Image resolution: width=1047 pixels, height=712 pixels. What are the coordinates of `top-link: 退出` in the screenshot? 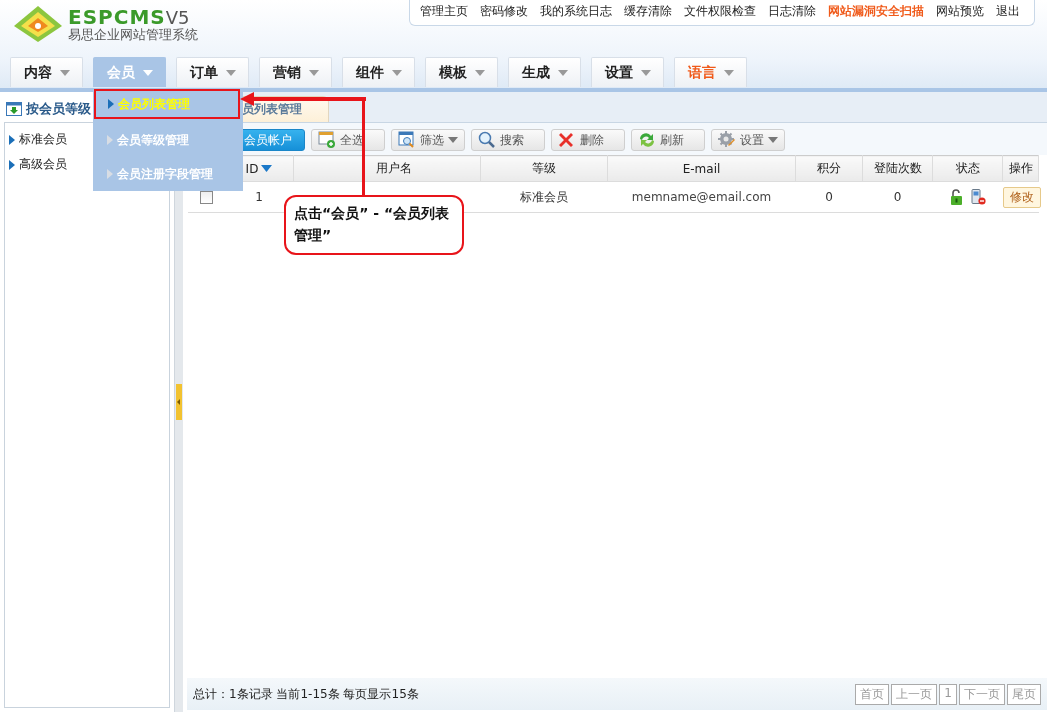 It's located at (1008, 11).